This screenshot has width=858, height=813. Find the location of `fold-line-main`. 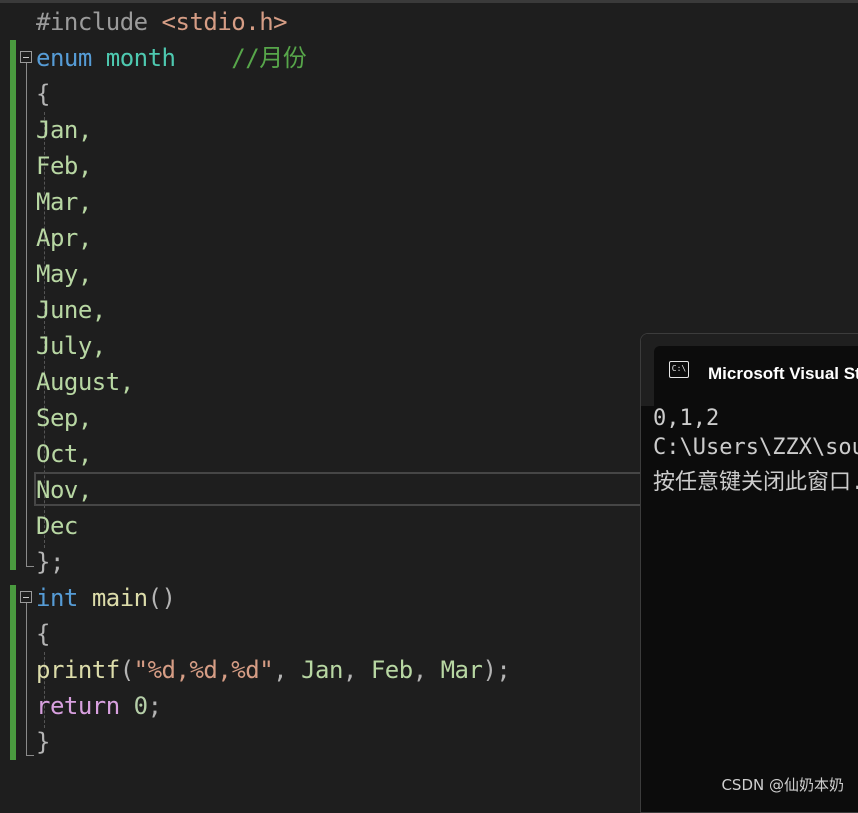

fold-line-main is located at coordinates (26, 679).